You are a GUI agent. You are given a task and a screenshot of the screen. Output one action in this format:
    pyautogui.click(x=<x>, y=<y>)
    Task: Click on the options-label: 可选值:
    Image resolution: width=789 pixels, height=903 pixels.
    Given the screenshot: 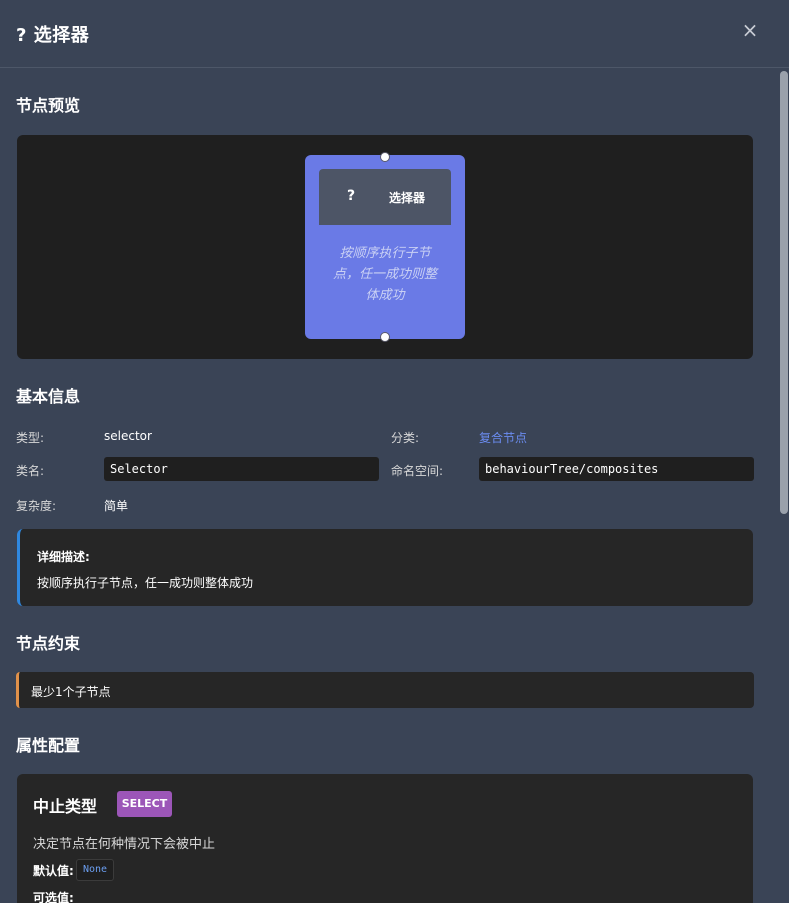 What is the action you would take?
    pyautogui.click(x=53, y=897)
    